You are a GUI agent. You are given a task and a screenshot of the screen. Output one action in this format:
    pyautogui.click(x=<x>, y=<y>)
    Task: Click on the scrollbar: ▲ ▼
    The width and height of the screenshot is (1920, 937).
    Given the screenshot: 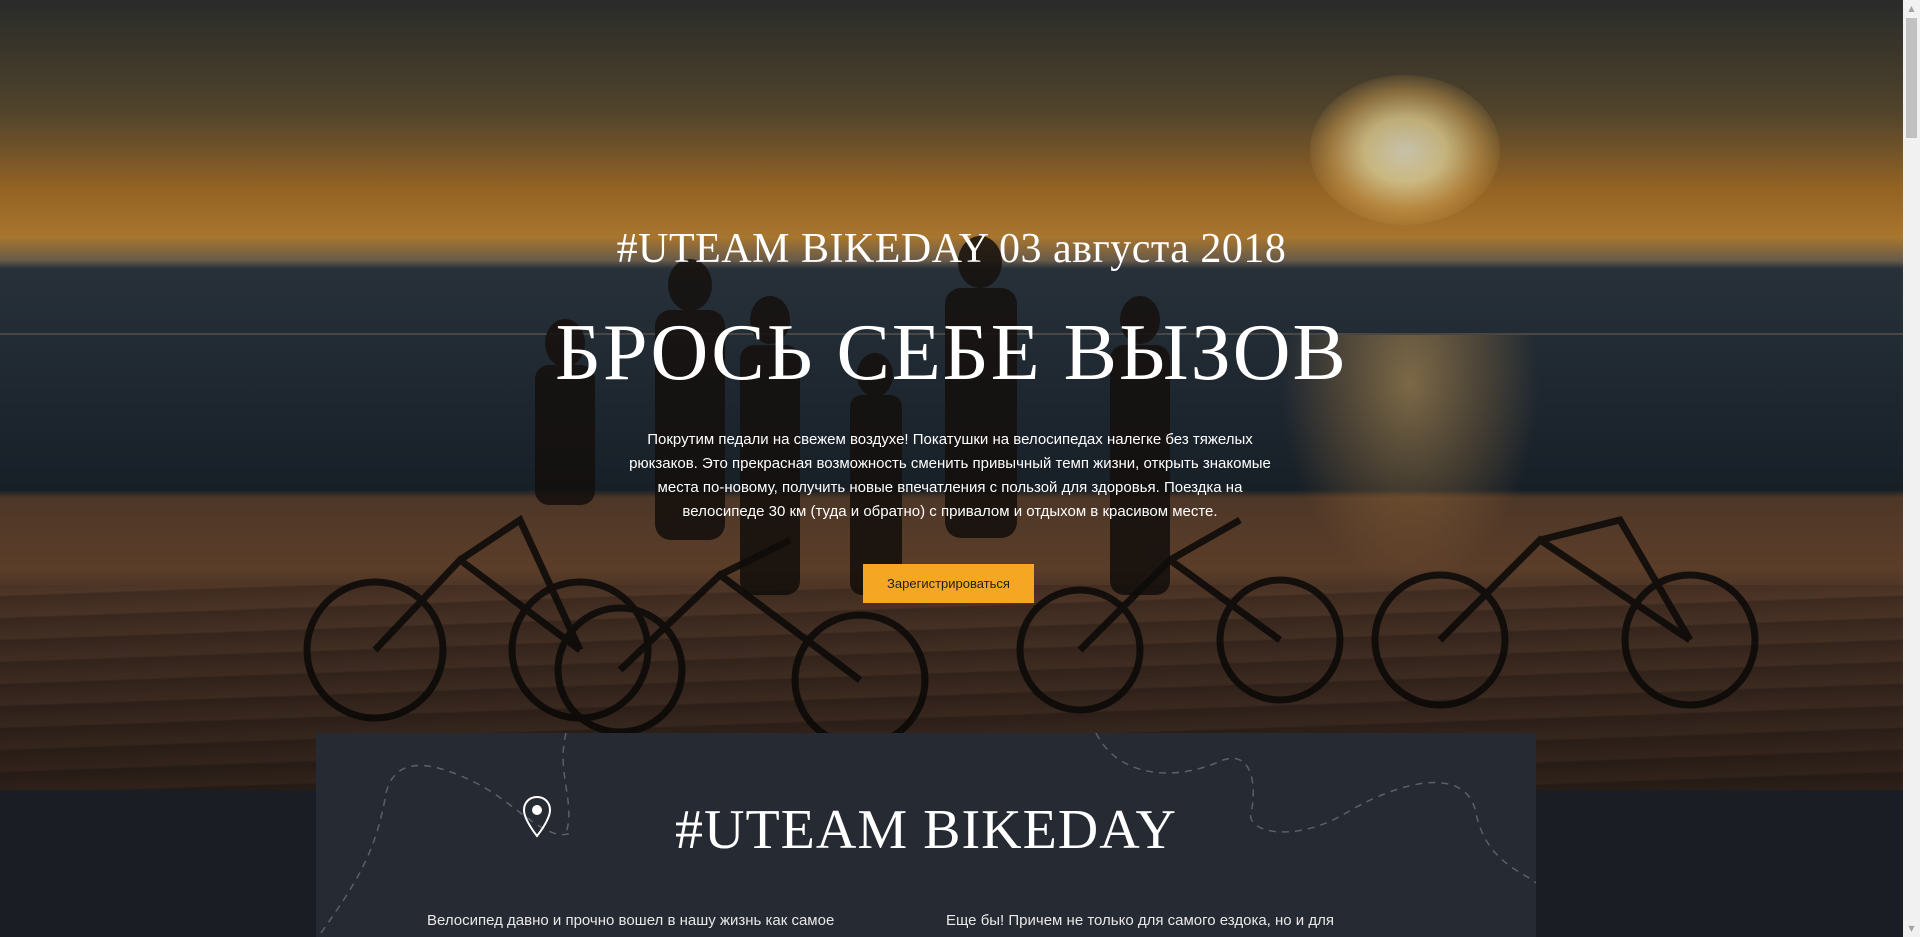 What is the action you would take?
    pyautogui.click(x=1911, y=468)
    